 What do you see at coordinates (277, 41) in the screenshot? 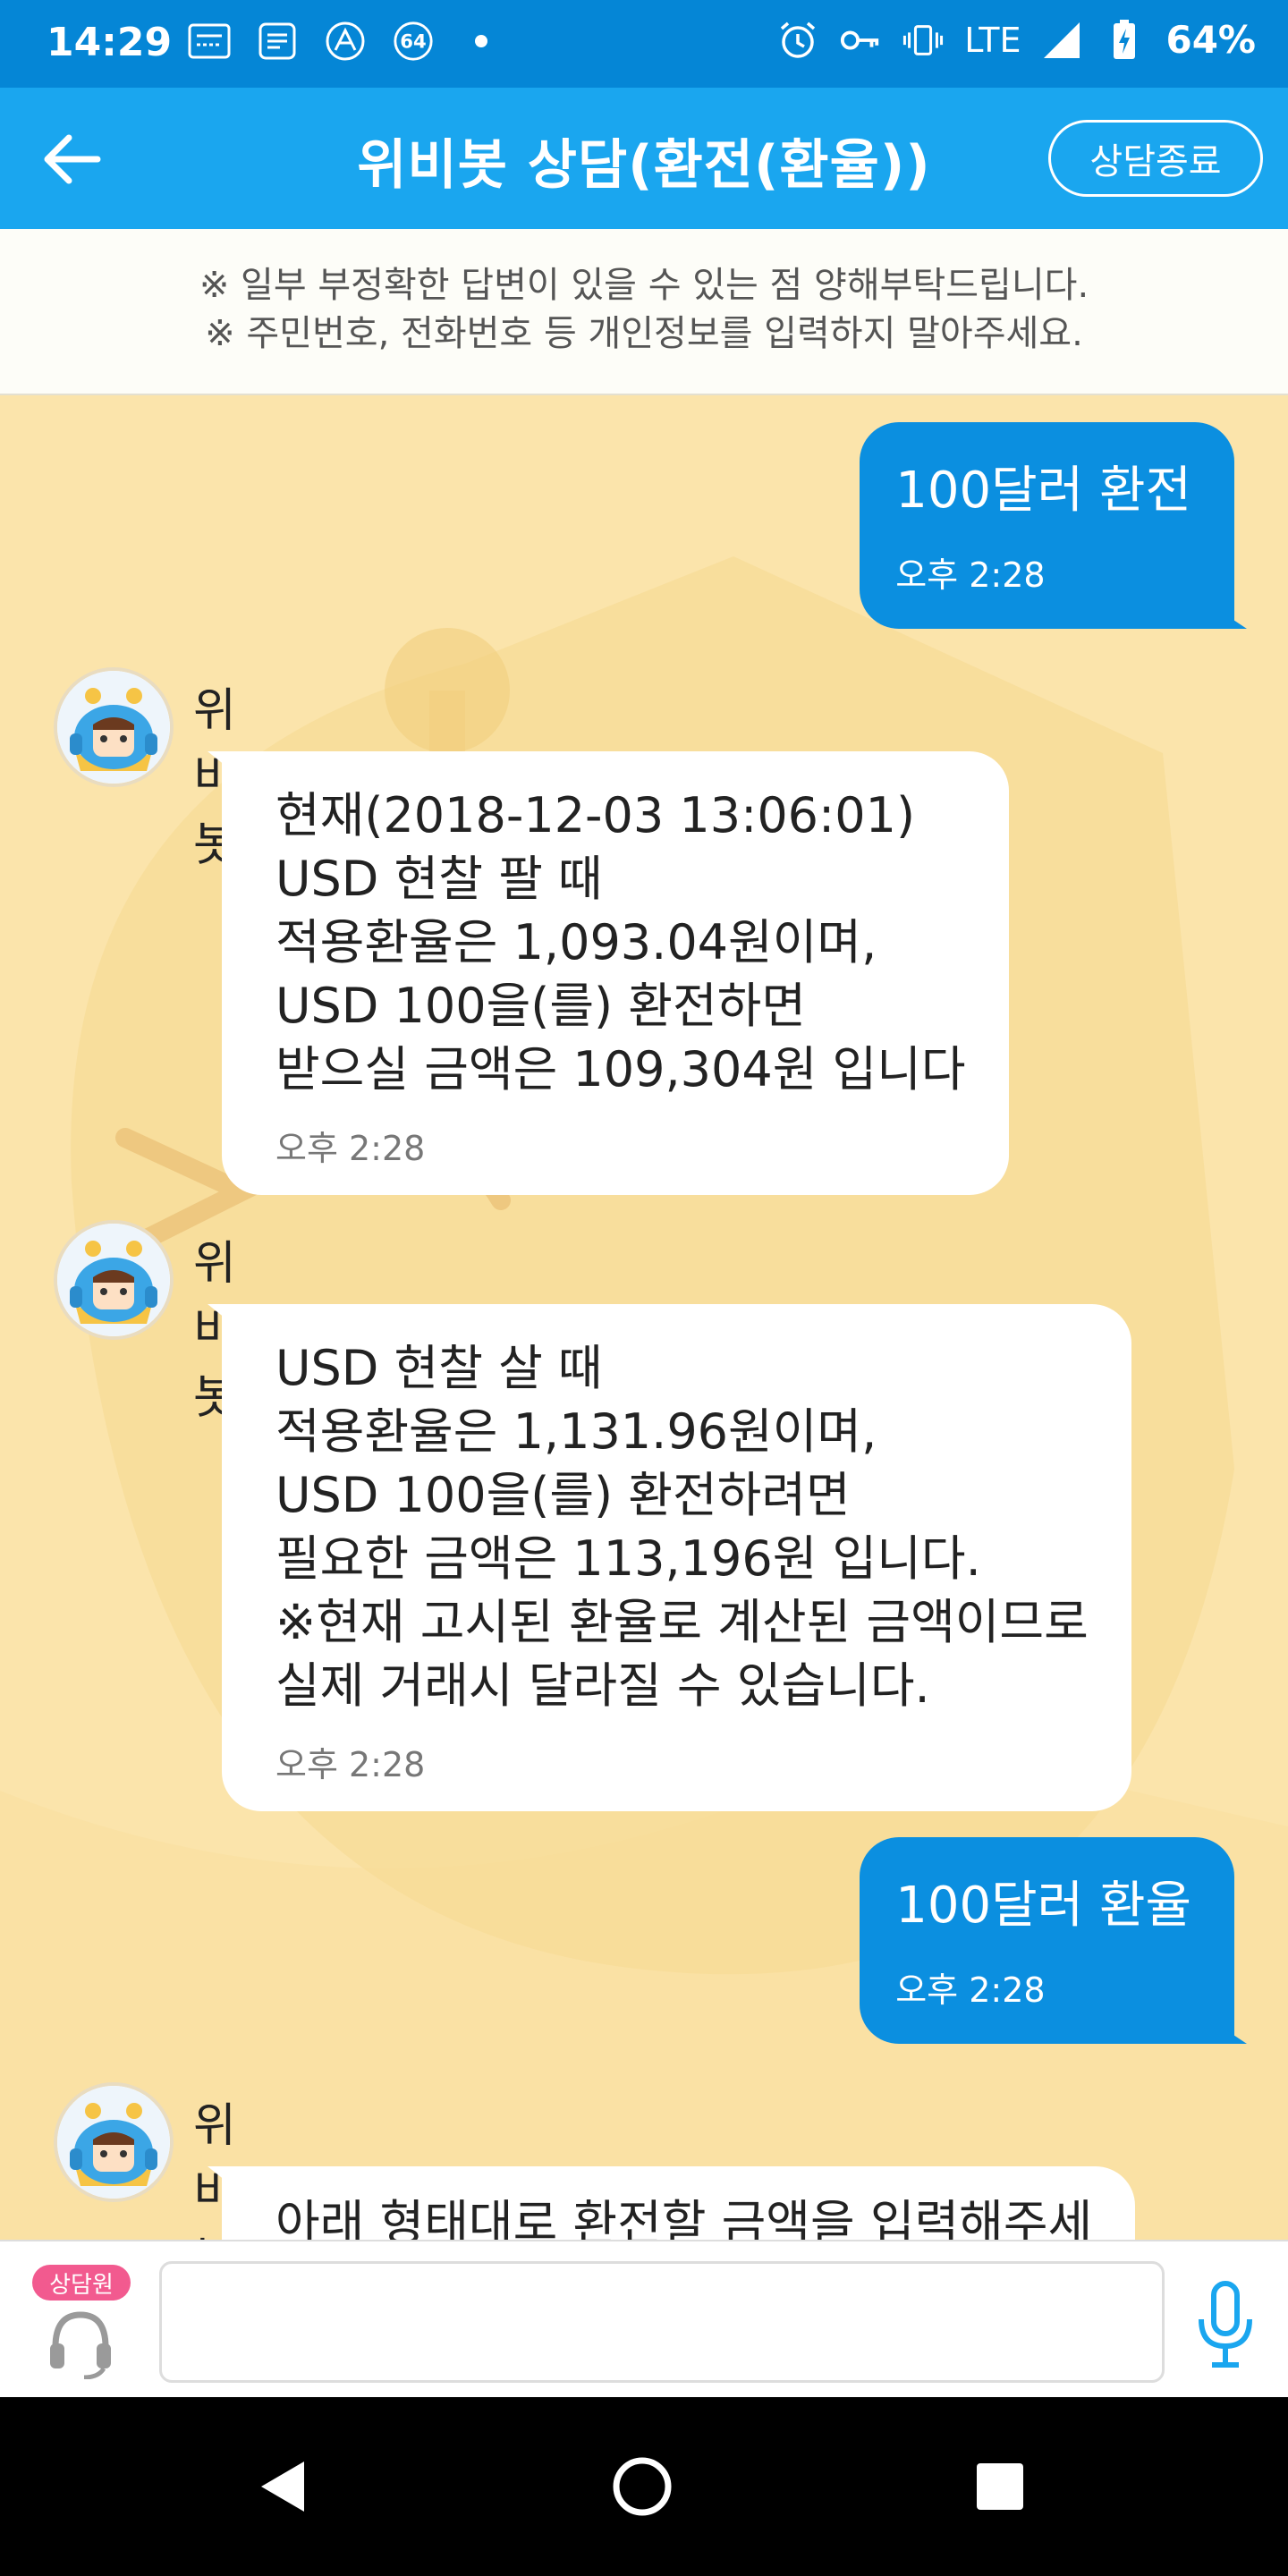
I see `list-icon` at bounding box center [277, 41].